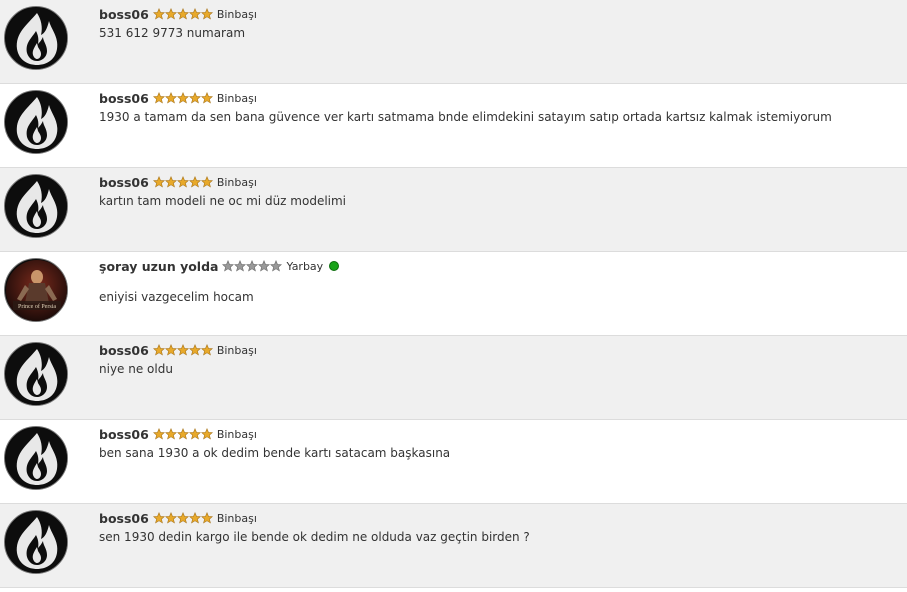 This screenshot has width=907, height=592. What do you see at coordinates (305, 266) in the screenshot?
I see `rank-label: Yarbay` at bounding box center [305, 266].